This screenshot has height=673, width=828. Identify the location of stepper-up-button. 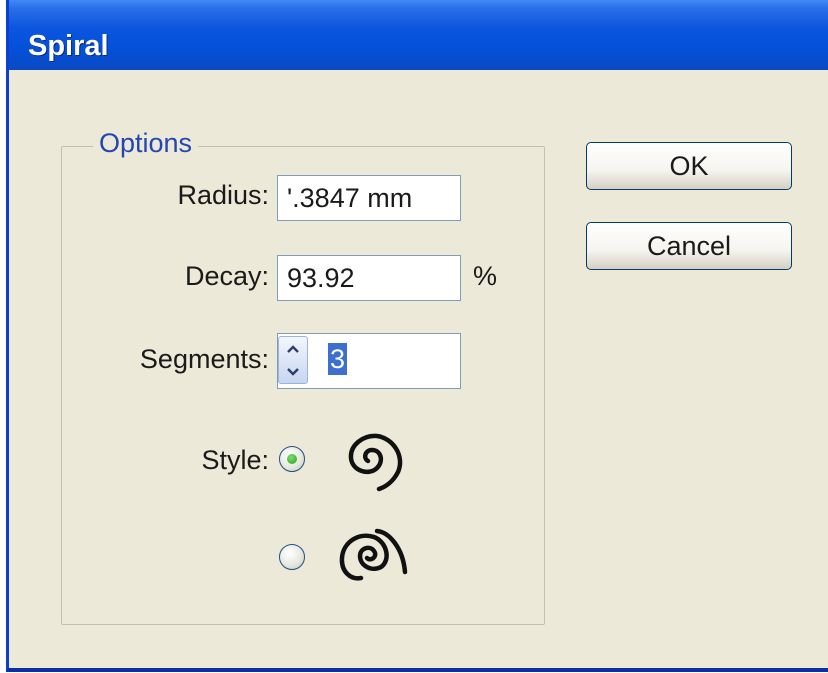
(293, 348).